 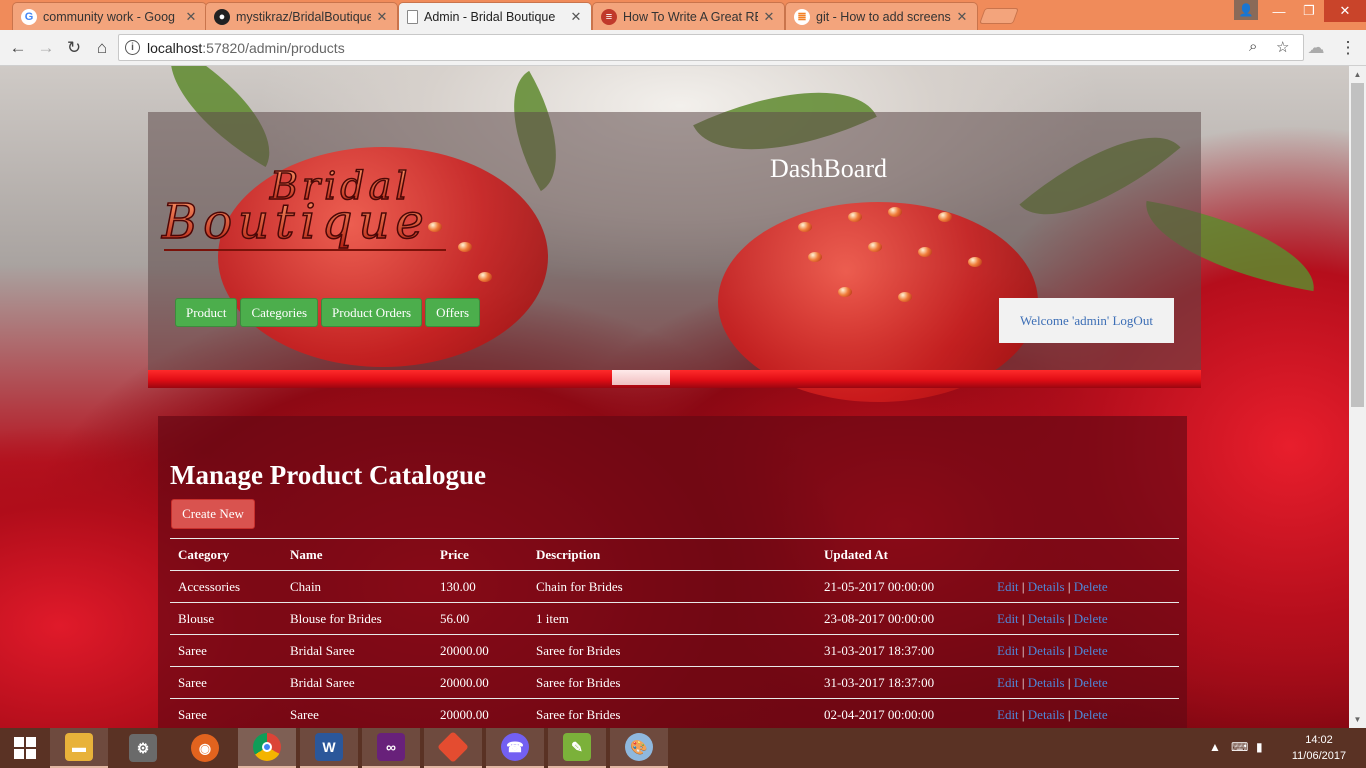 What do you see at coordinates (143, 748) in the screenshot?
I see `taskbar-app: ⚙` at bounding box center [143, 748].